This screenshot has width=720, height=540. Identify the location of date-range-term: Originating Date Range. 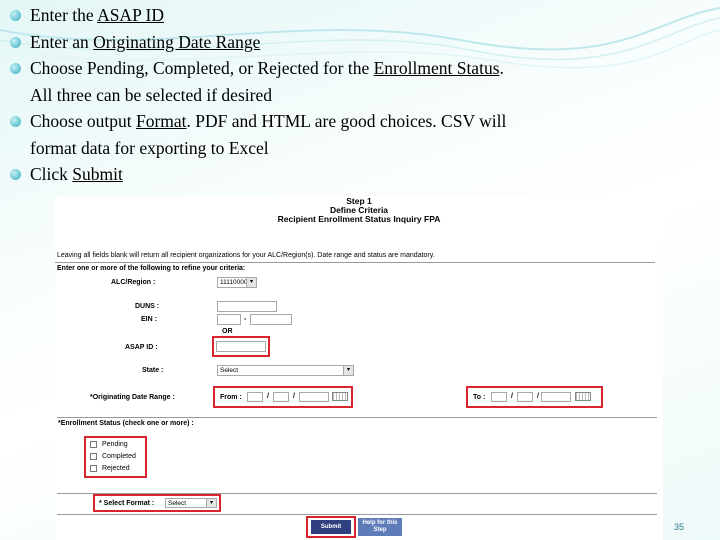
(177, 41).